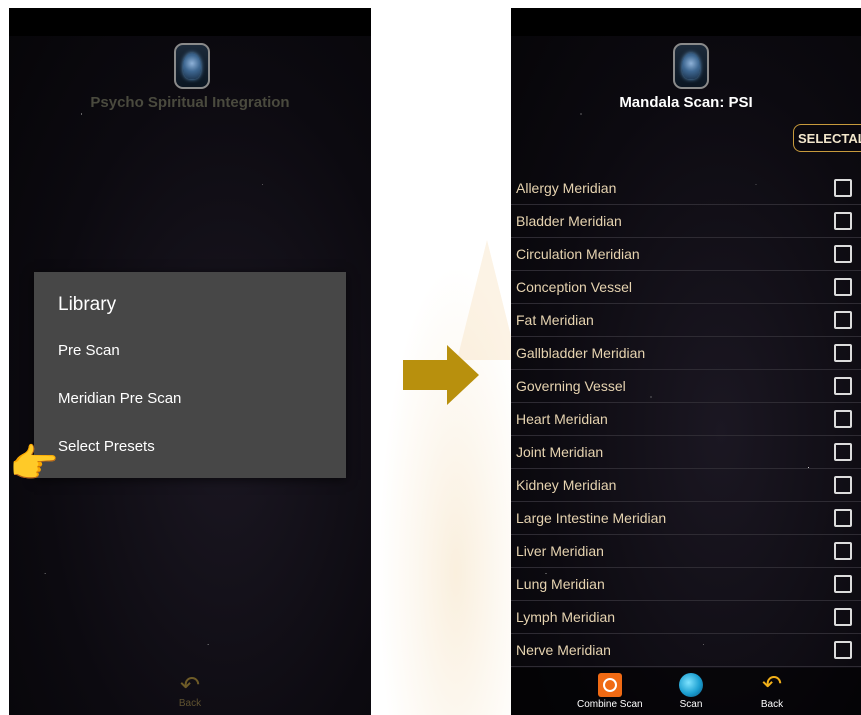 The width and height of the screenshot is (861, 715). Describe the element at coordinates (571, 386) in the screenshot. I see `list-item-label: Governing Vessel` at that location.